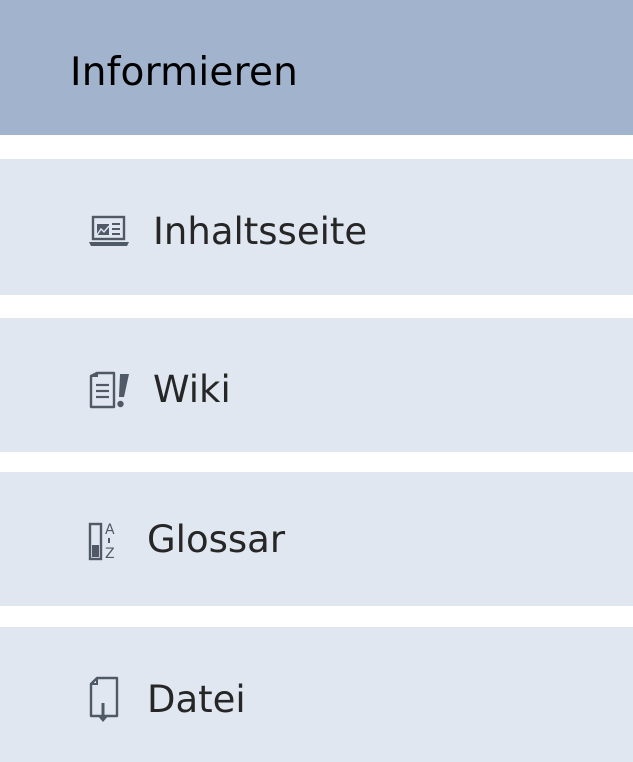  Describe the element at coordinates (110, 554) in the screenshot. I see `svg-text: Z` at that location.